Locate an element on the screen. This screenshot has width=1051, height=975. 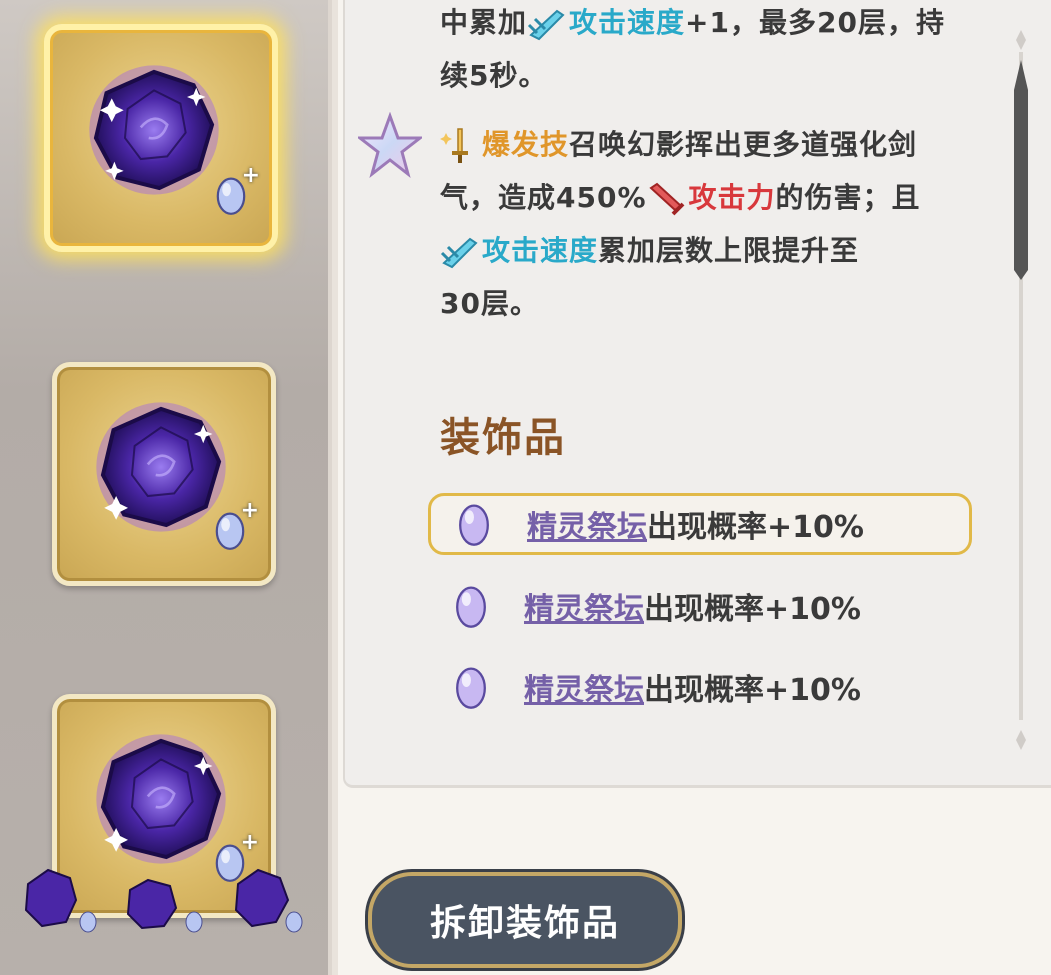
ornaments-section-title: 装饰品 is located at coordinates (503, 438).